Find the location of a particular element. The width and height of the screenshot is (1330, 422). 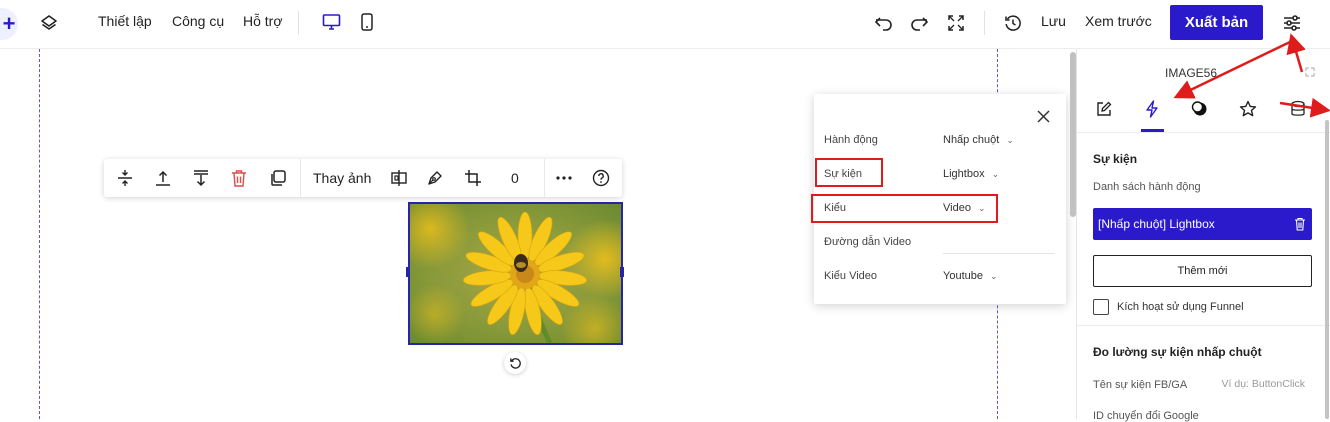

arrow-down-line-icon is located at coordinates (201, 178).